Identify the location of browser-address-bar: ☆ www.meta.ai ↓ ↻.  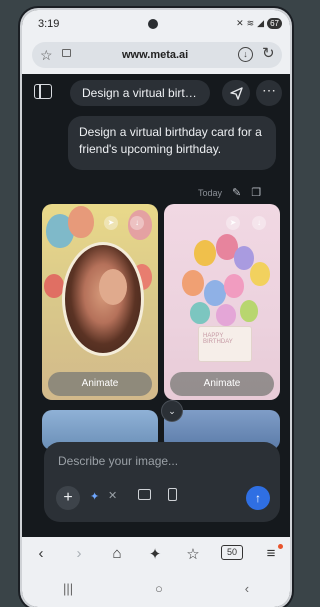
(156, 56).